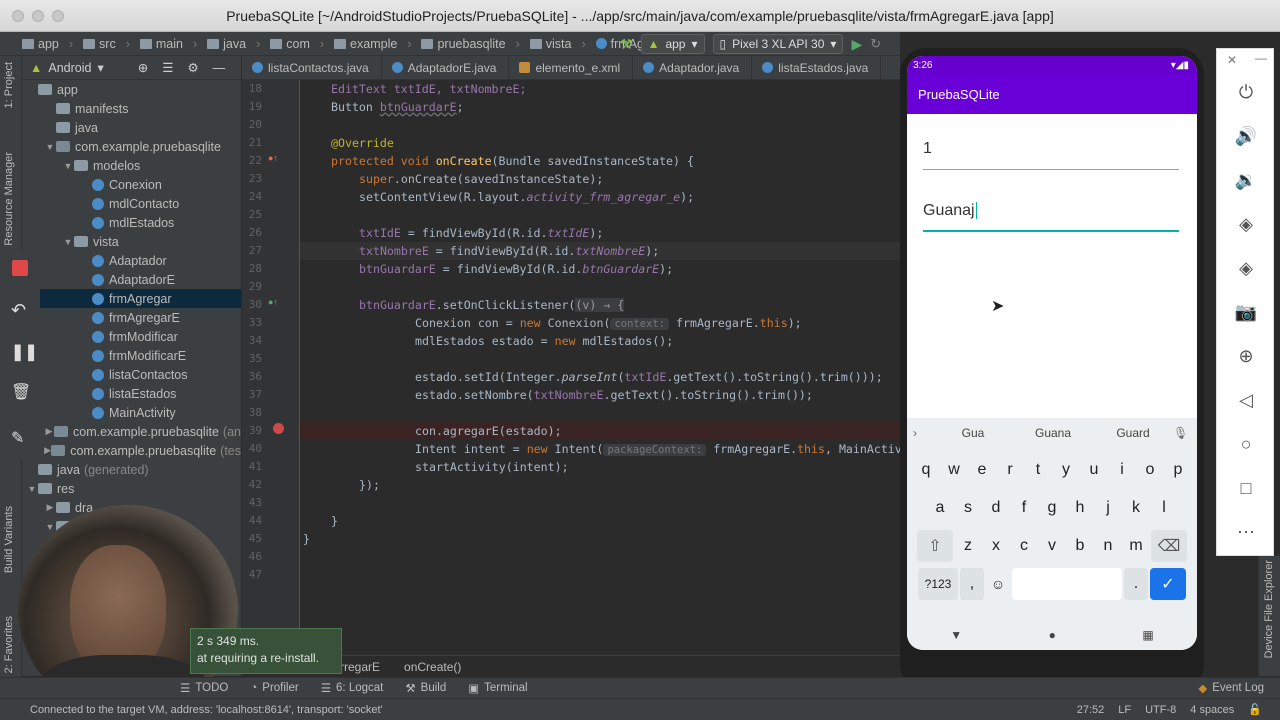 This screenshot has width=1280, height=720. What do you see at coordinates (560, 44) in the screenshot?
I see `breadcrumb-item: vista ›` at bounding box center [560, 44].